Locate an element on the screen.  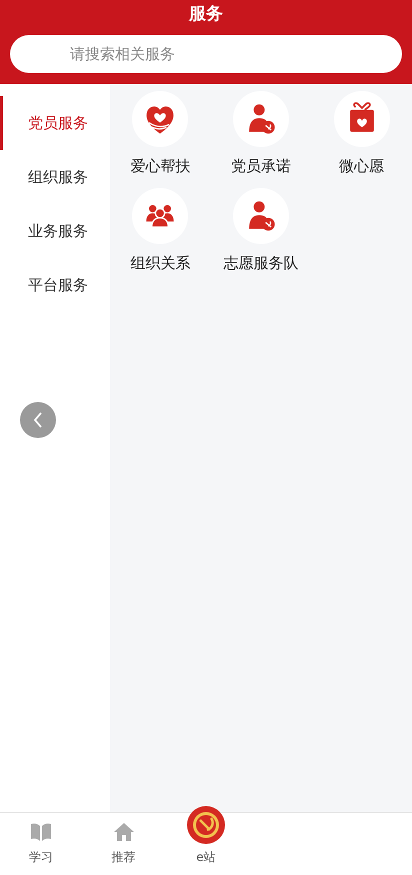
search-field: 请搜索相关服务 is located at coordinates (206, 54).